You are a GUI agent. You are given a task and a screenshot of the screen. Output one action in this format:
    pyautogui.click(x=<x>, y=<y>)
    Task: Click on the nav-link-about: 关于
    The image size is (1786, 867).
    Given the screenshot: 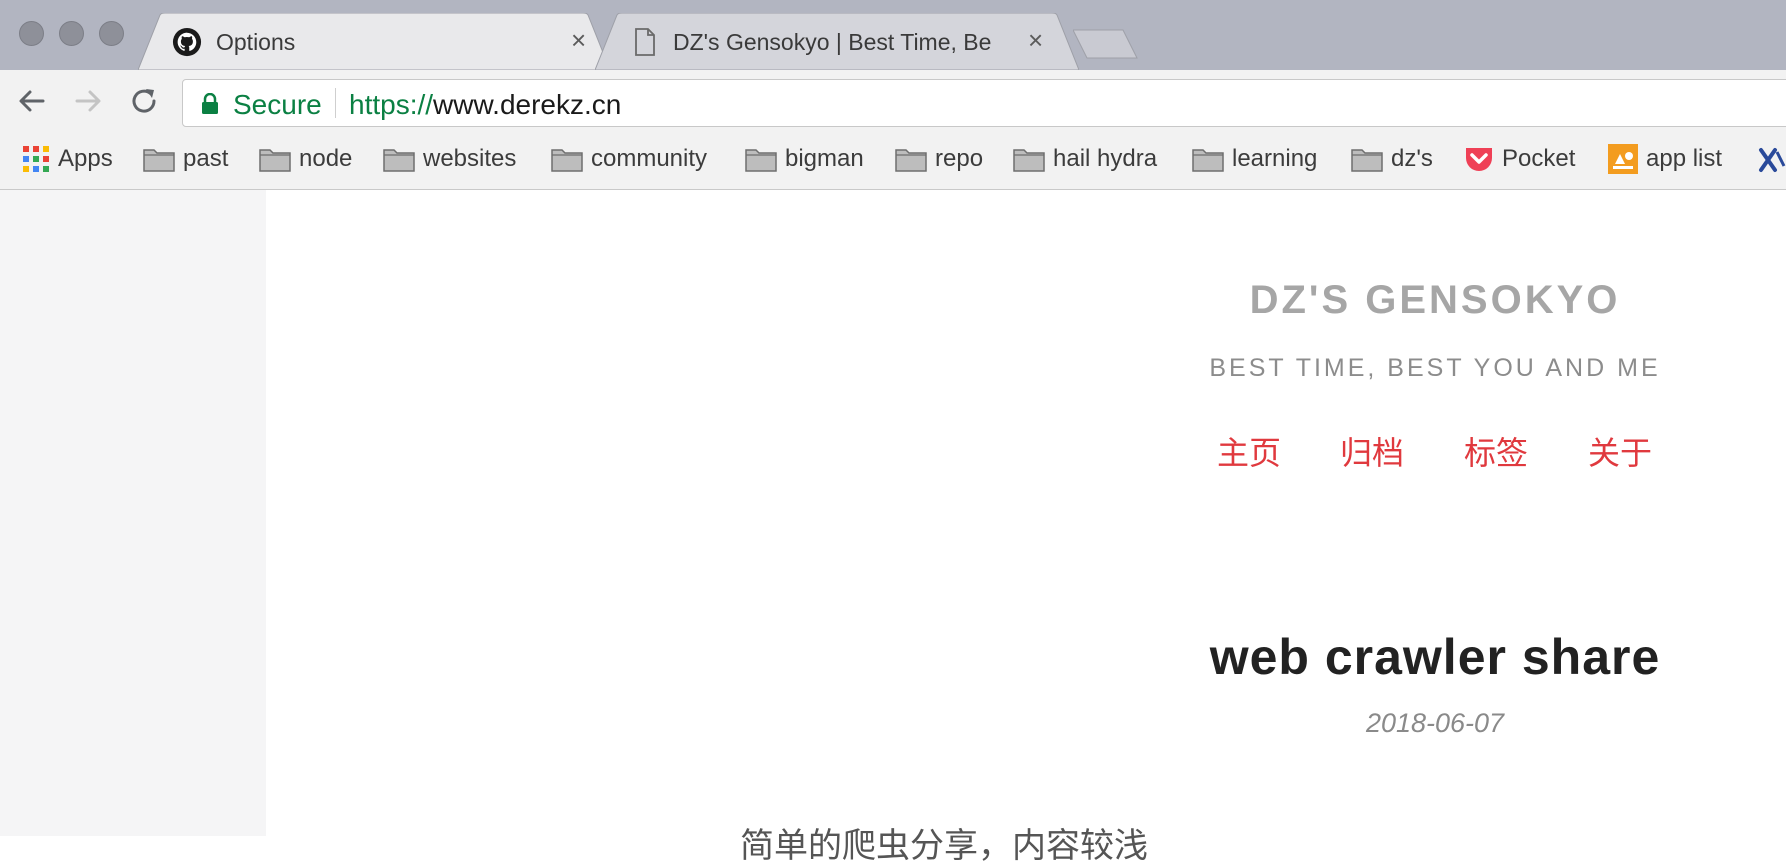 What is the action you would take?
    pyautogui.click(x=1620, y=451)
    